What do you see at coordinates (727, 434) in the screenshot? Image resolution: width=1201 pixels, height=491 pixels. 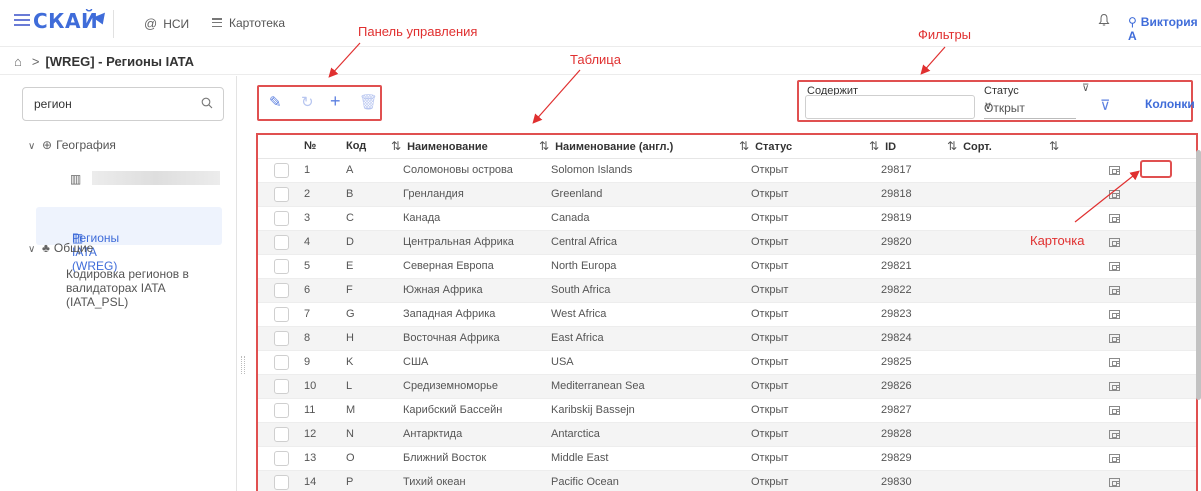 I see `table-row: 12 N Антарктида Antarctica Открыт 29828` at bounding box center [727, 434].